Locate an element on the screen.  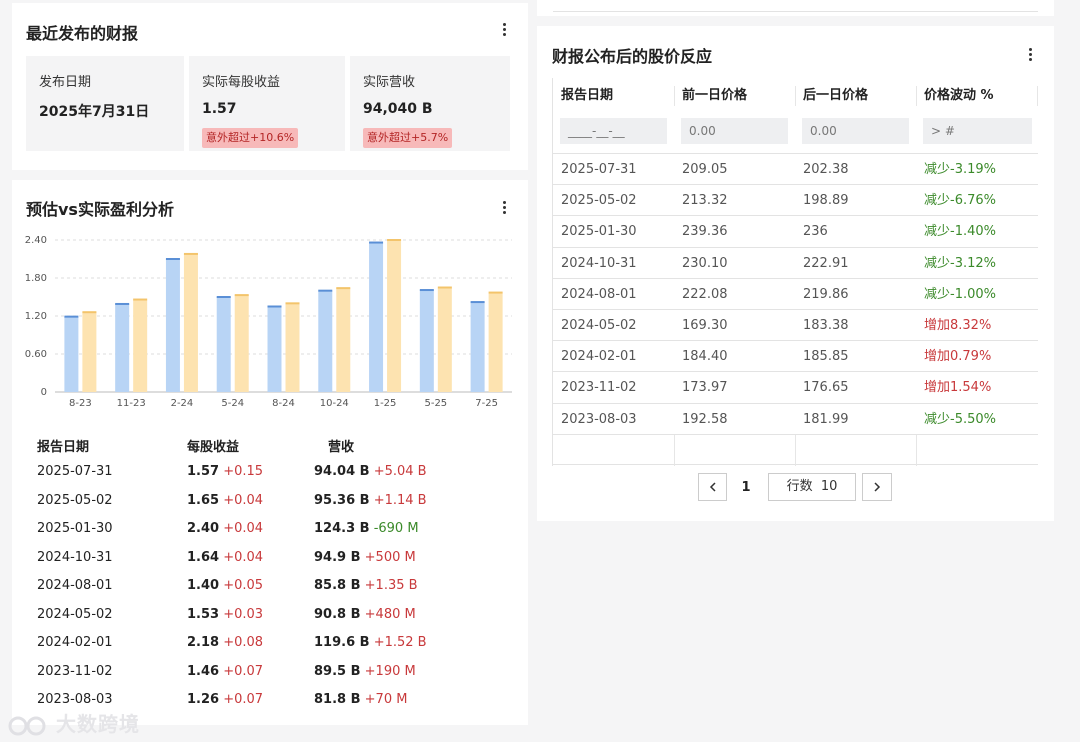
row-date: 2023-08-03 is located at coordinates (75, 699).